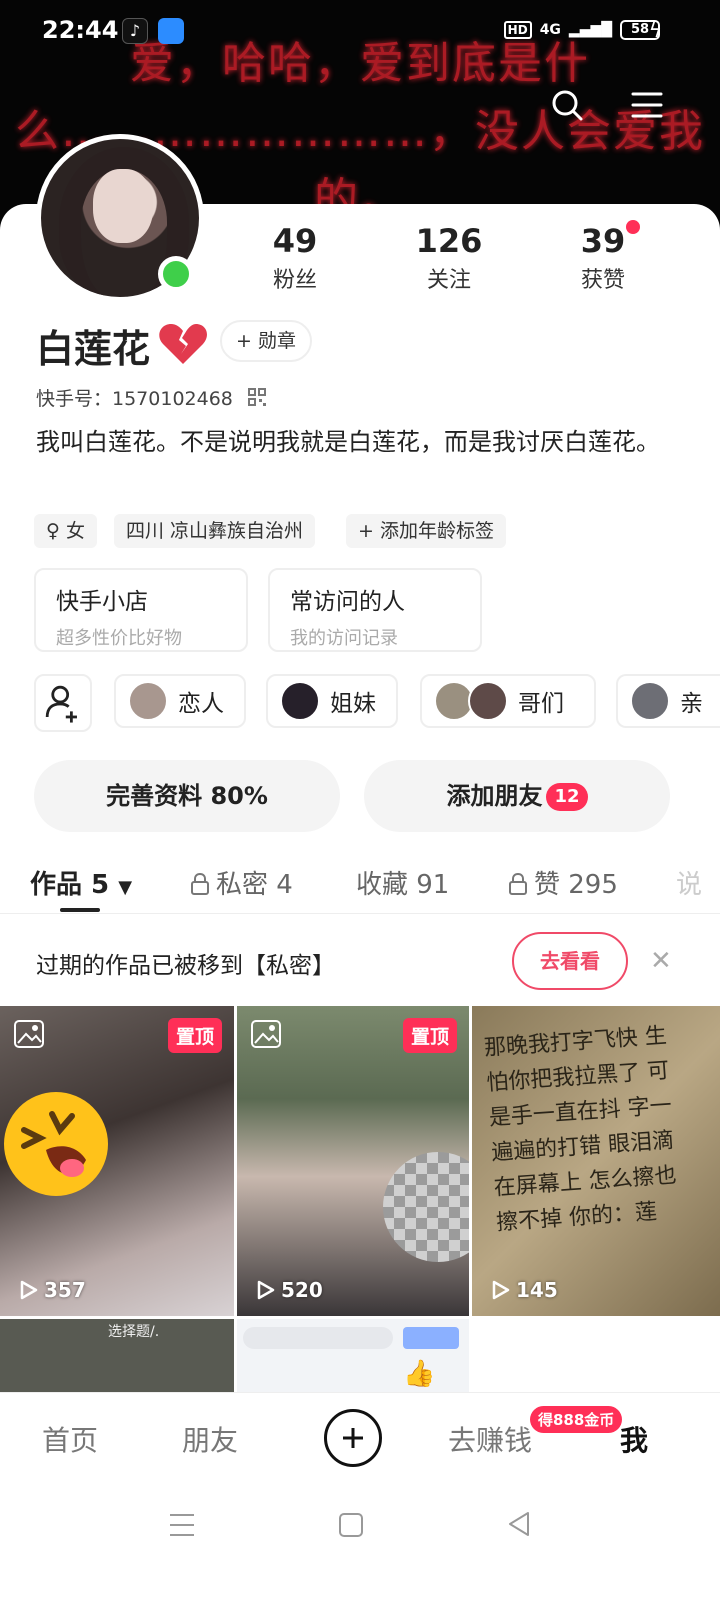 The image size is (720, 1600). What do you see at coordinates (65, 1290) in the screenshot?
I see `play-count-value: 357` at bounding box center [65, 1290].